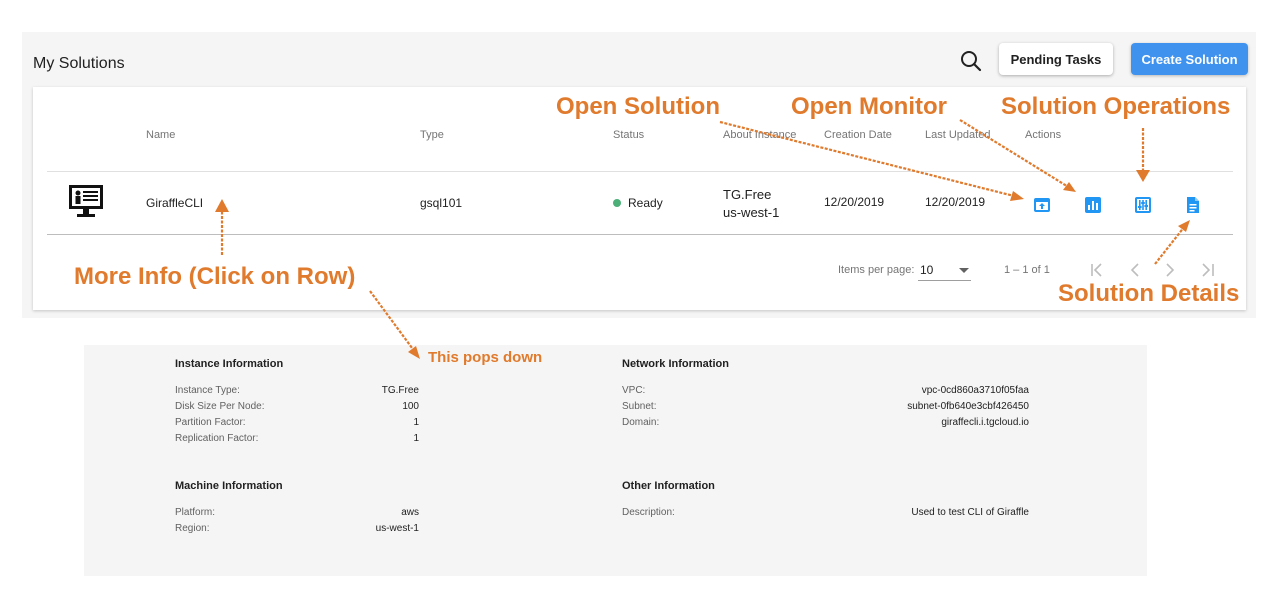 The height and width of the screenshot is (593, 1280). What do you see at coordinates (675, 364) in the screenshot?
I see `network-info-title: Network Information` at bounding box center [675, 364].